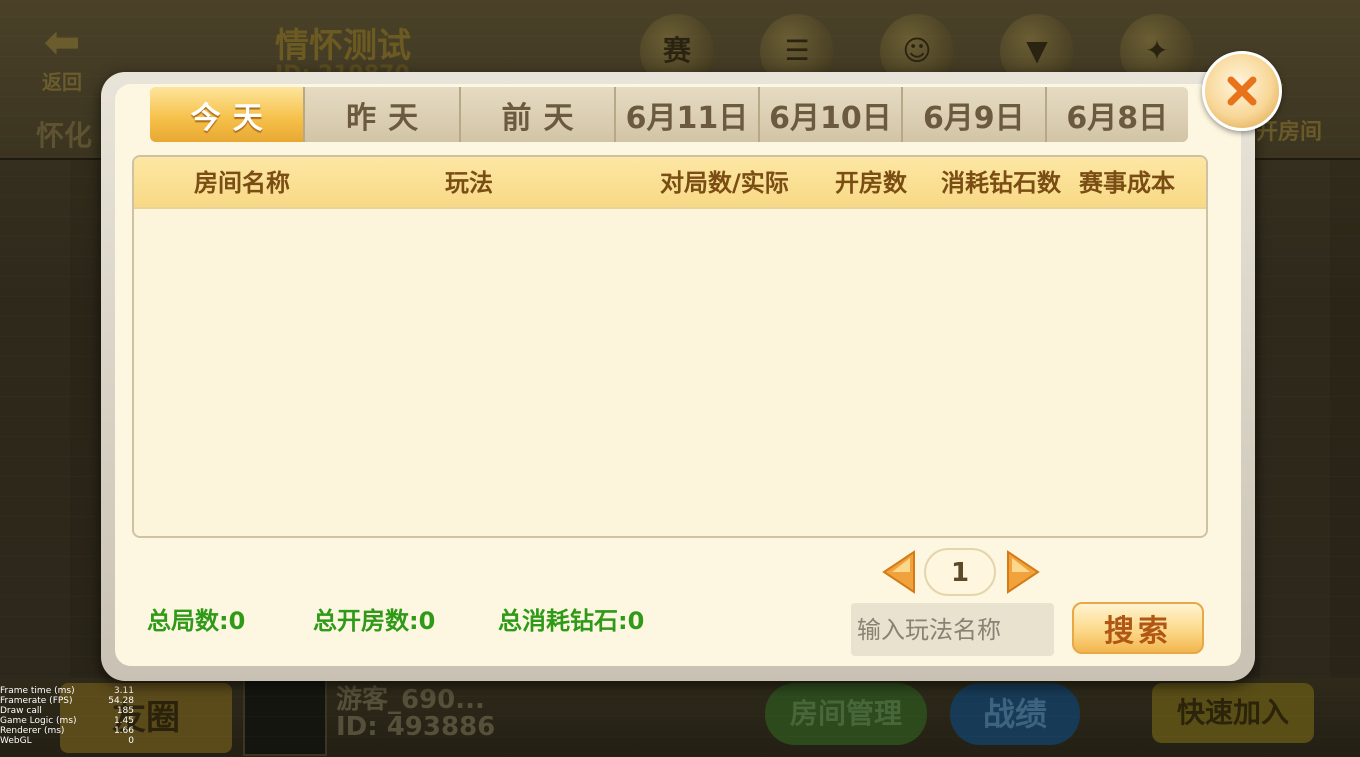 The image size is (1360, 757). Describe the element at coordinates (724, 183) in the screenshot. I see `column-games-actual: 对局数/实际` at that location.